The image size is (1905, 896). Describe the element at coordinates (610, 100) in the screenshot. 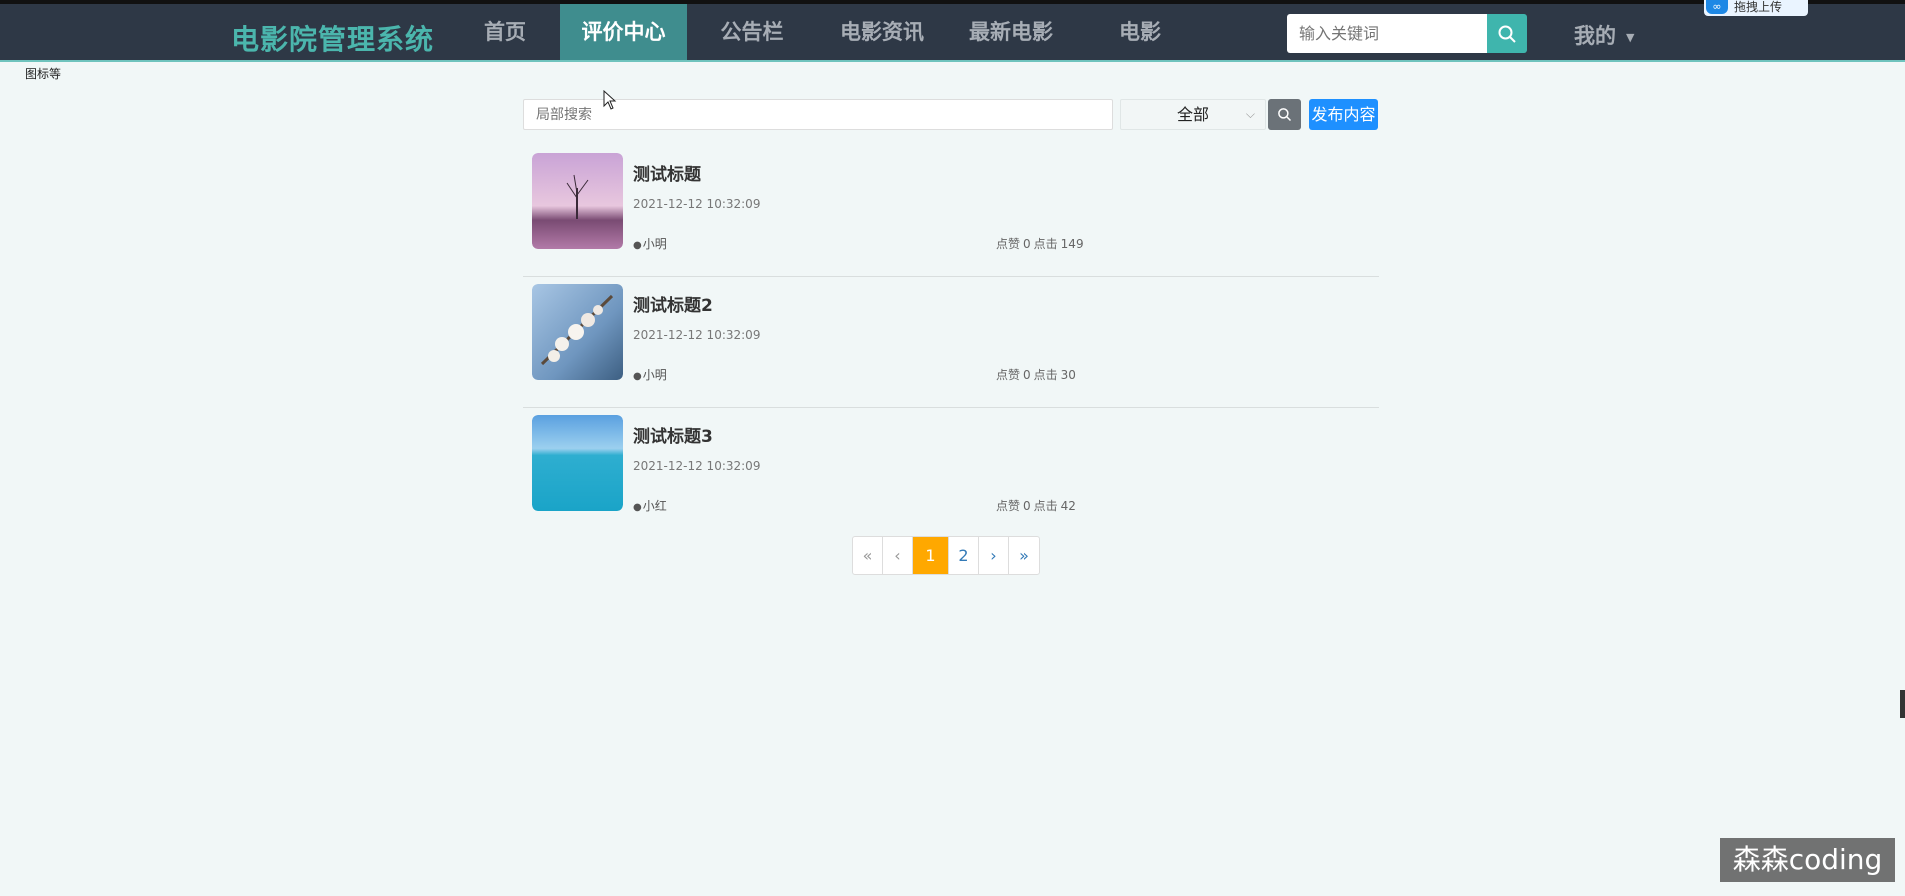

I see `mouse-cursor-icon` at that location.